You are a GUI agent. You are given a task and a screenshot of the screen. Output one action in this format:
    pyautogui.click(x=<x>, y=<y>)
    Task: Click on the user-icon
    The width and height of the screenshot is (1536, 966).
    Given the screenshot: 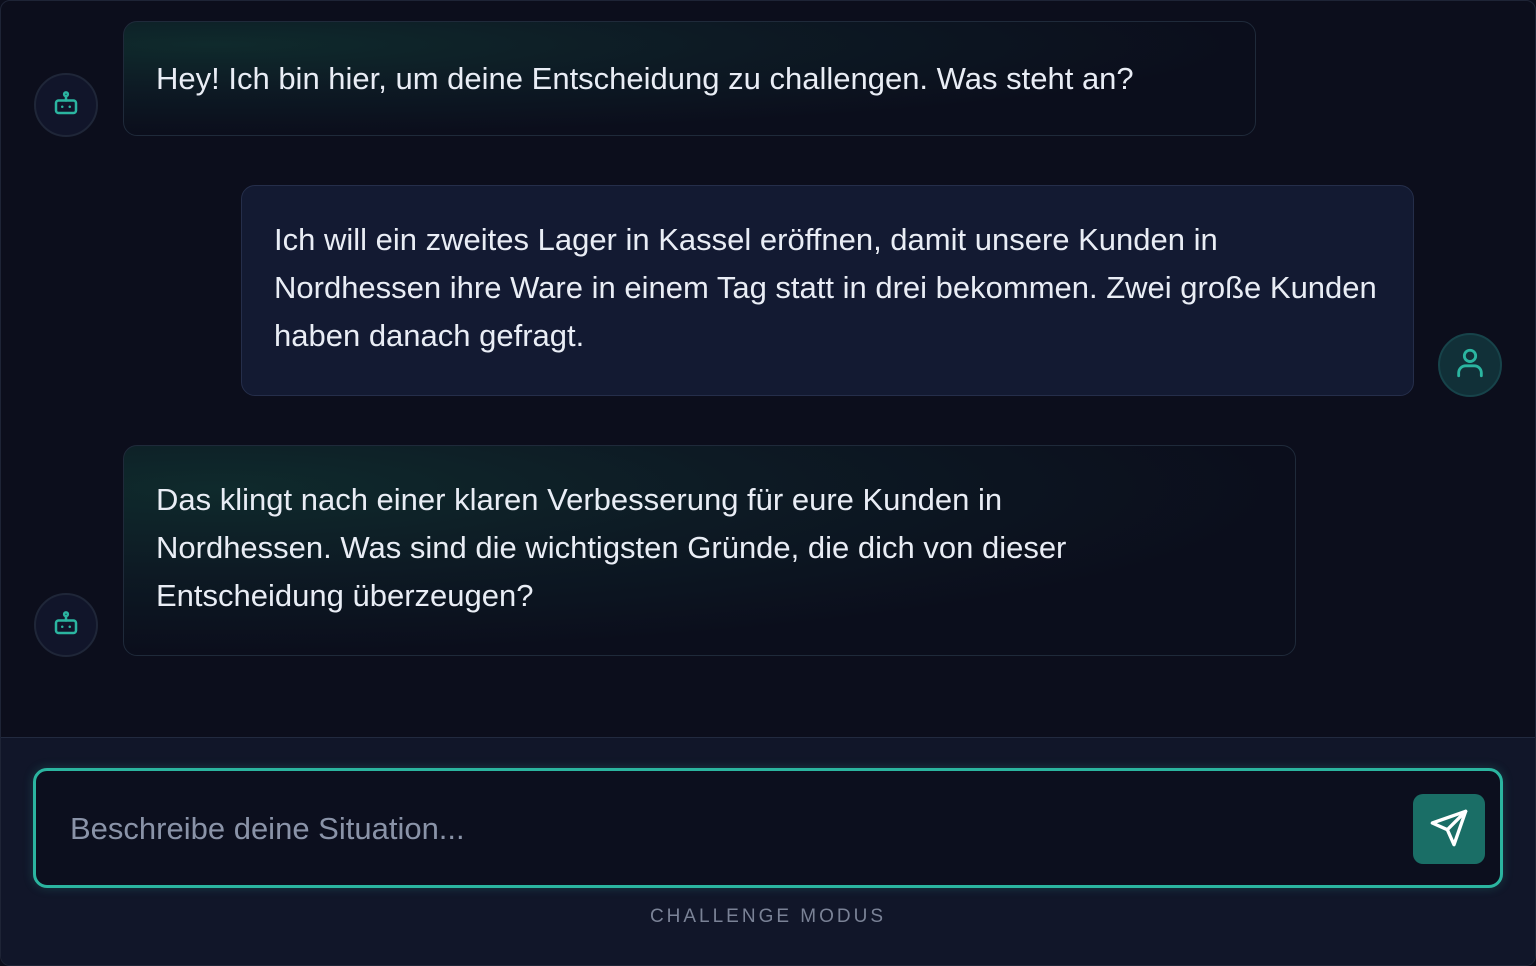 What is the action you would take?
    pyautogui.click(x=1470, y=365)
    